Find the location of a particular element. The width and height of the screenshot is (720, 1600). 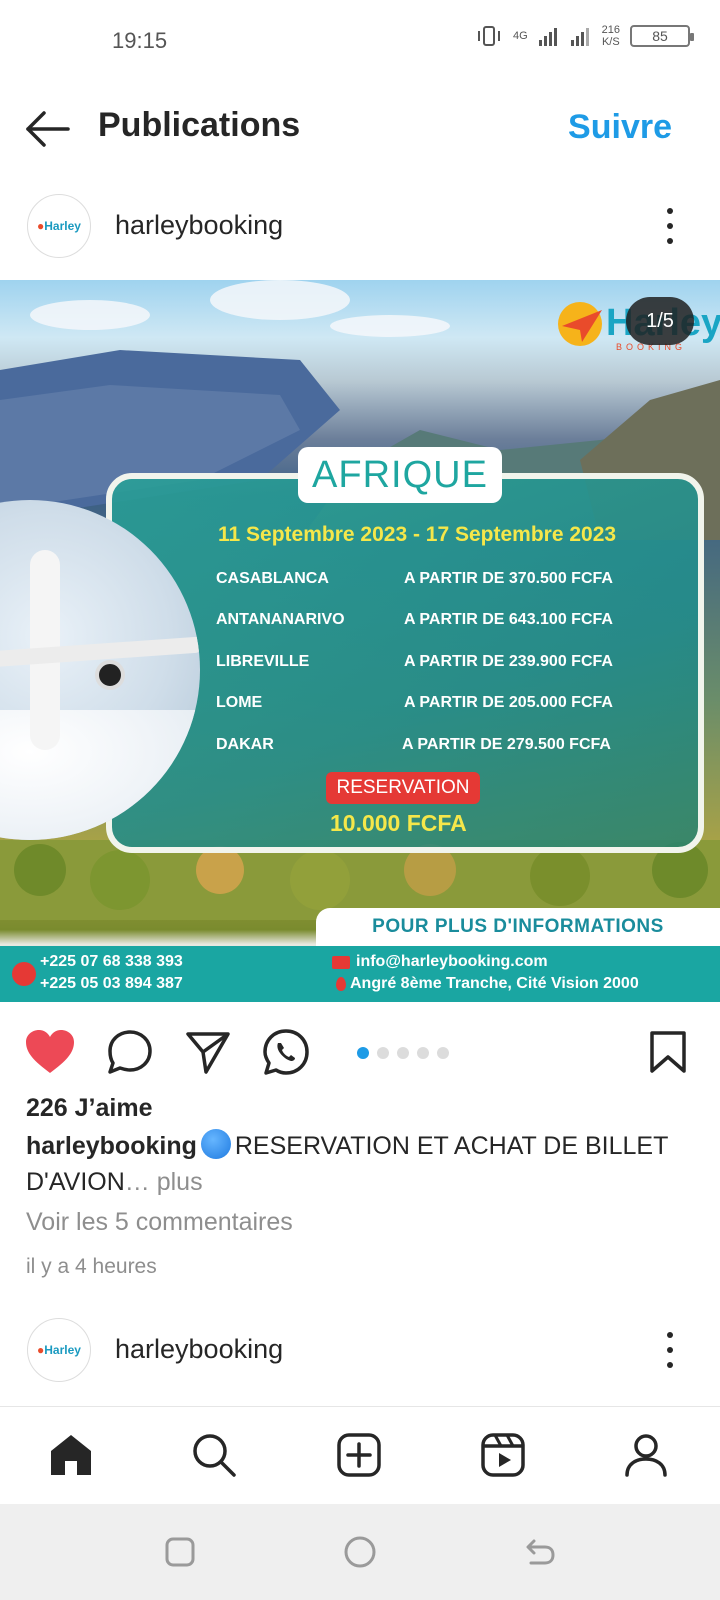

paper-plane-logo-icon is located at coordinates (580, 324).